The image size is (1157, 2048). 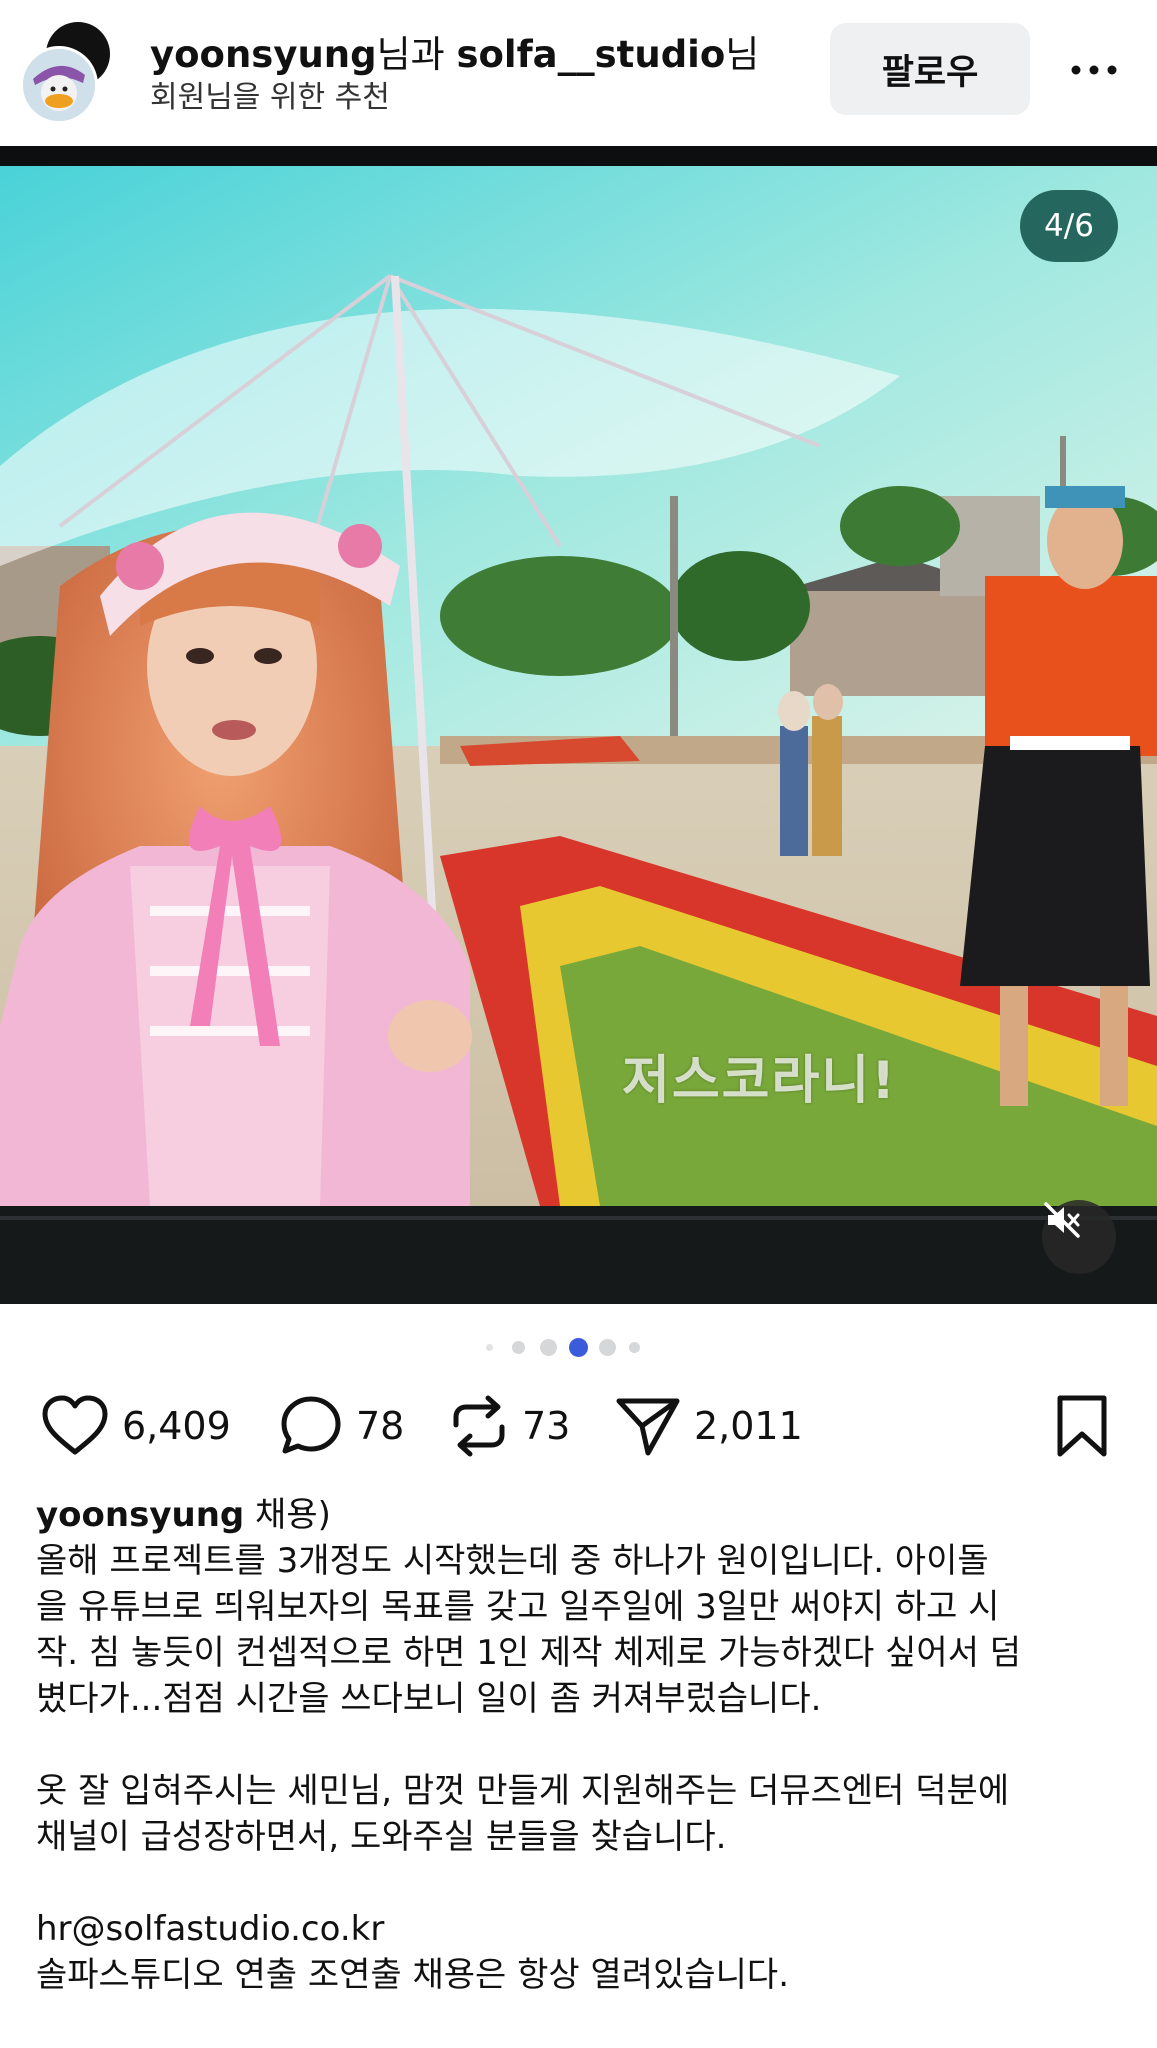 What do you see at coordinates (479, 1426) in the screenshot?
I see `repost-icon` at bounding box center [479, 1426].